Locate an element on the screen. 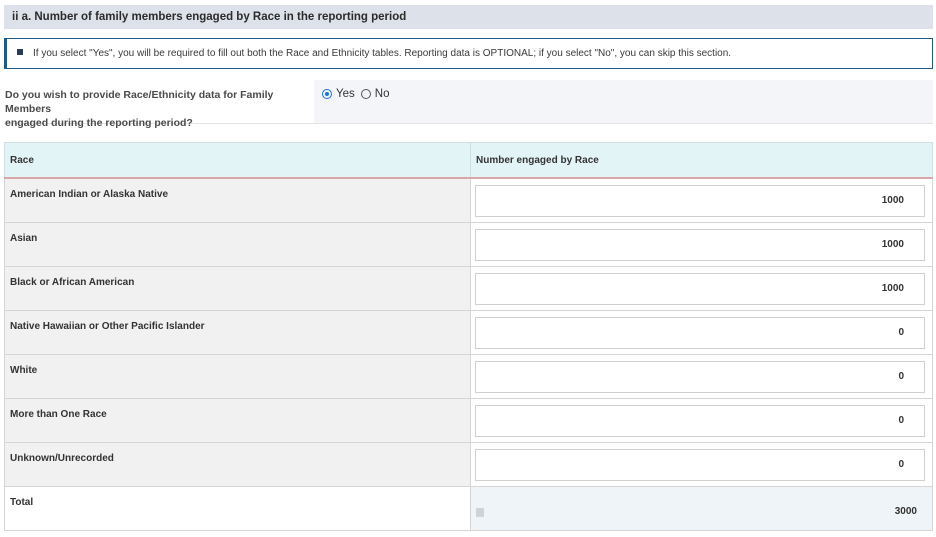  table-row: Asian 1000 is located at coordinates (468, 244).